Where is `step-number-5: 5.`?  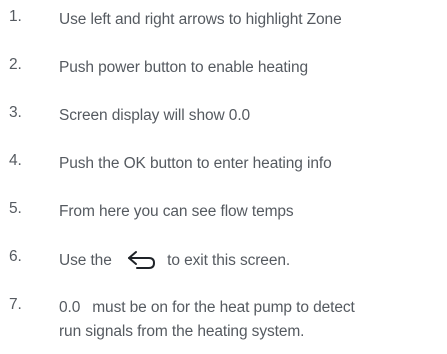
step-number-5: 5. is located at coordinates (15, 208).